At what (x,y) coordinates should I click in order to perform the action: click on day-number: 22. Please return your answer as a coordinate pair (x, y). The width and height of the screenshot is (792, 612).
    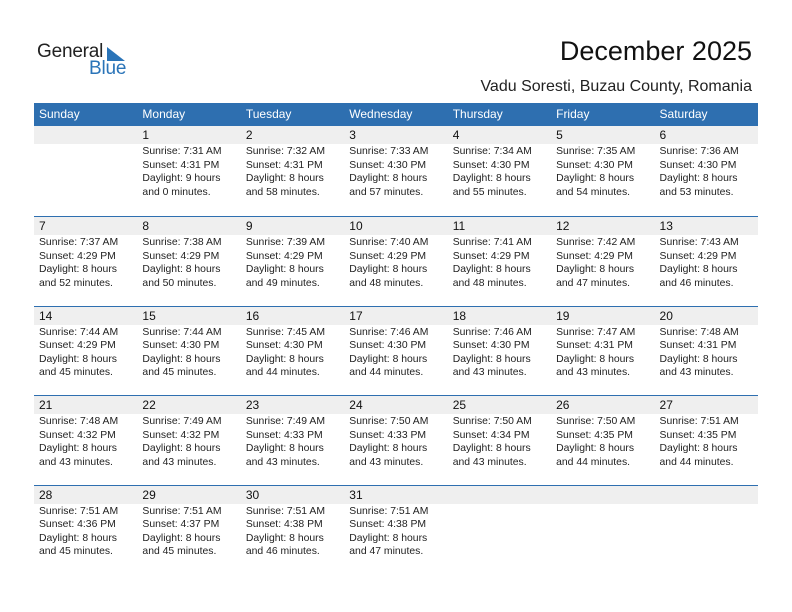
    Looking at the image, I should click on (149, 405).